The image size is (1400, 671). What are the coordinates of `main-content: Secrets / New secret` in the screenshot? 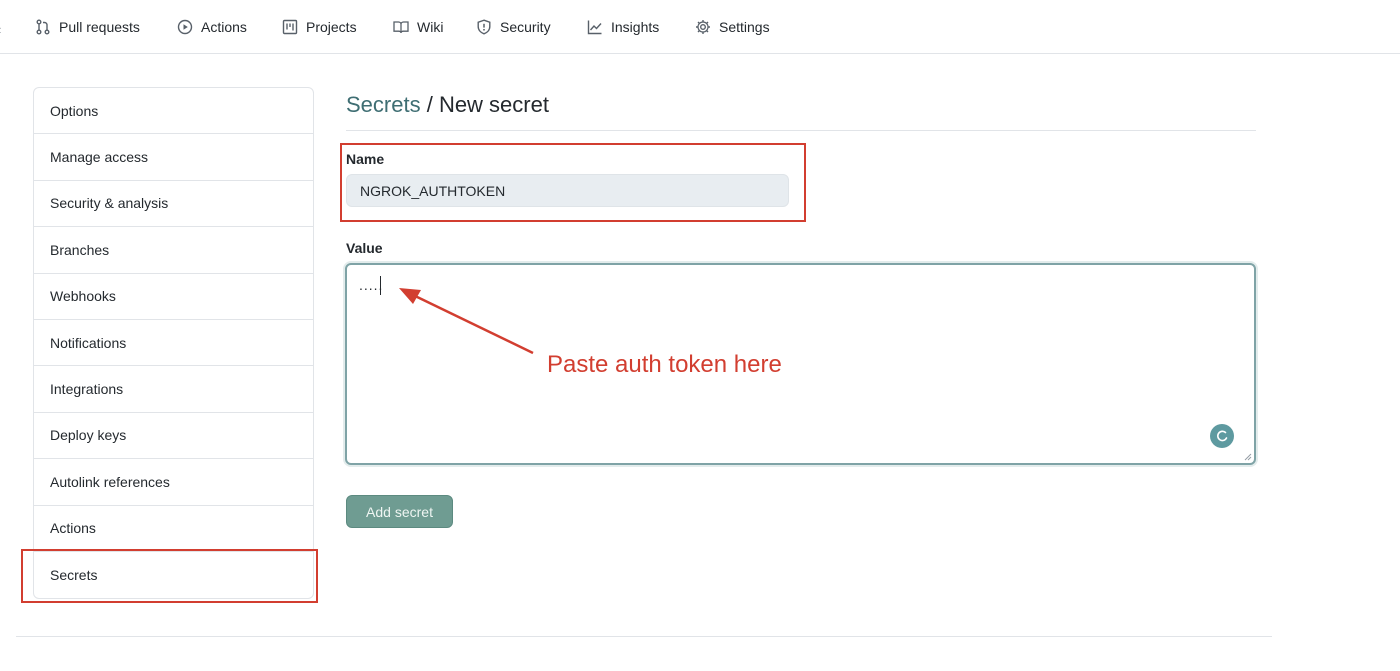 It's located at (801, 108).